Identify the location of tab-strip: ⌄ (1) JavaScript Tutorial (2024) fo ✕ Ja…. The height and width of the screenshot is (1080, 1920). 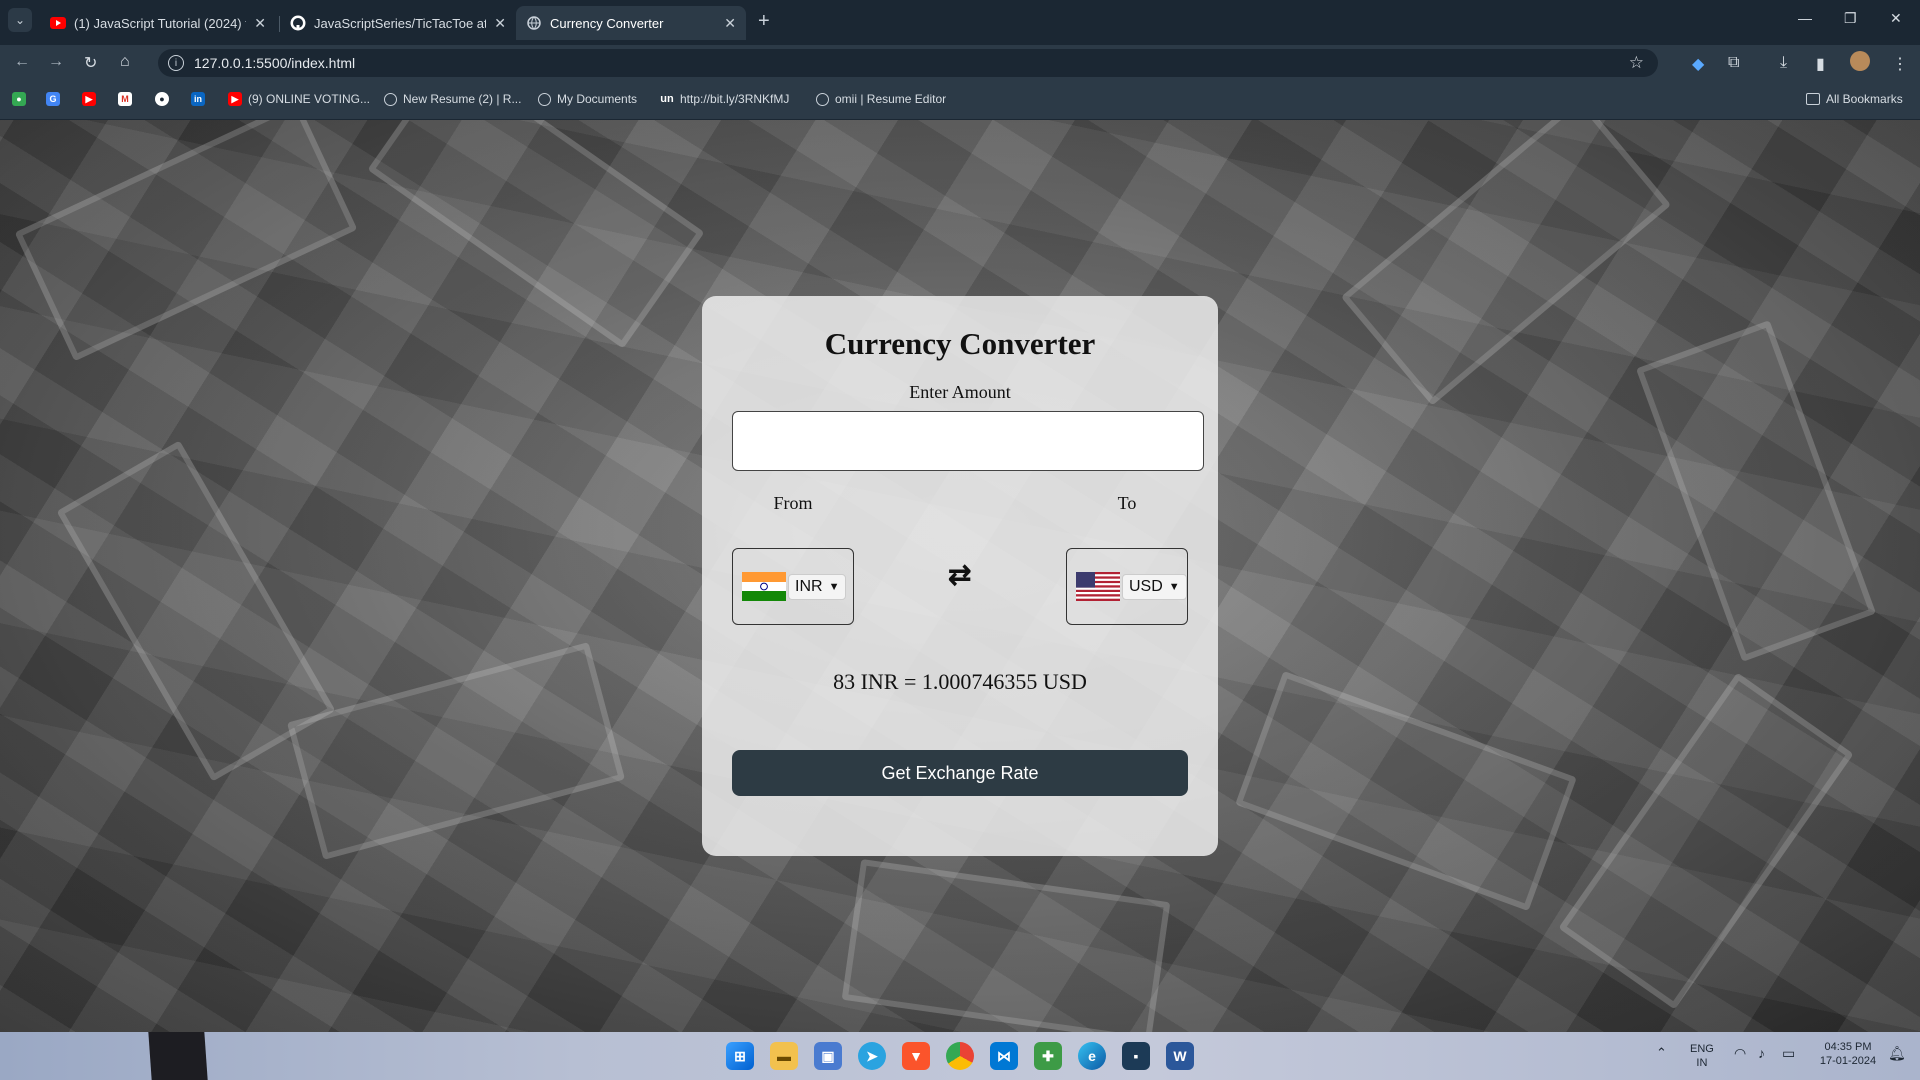
(960, 22).